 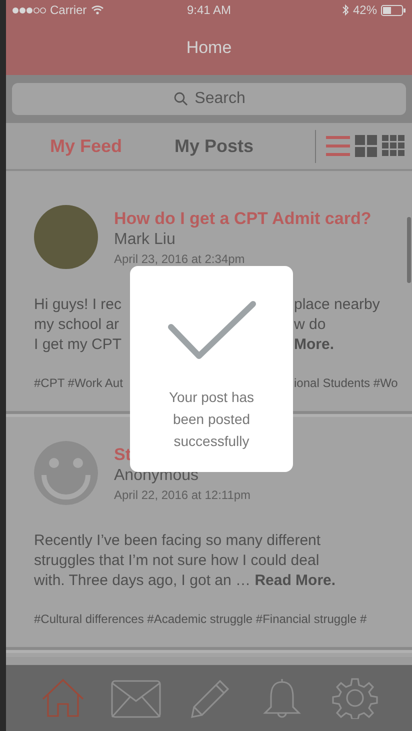 I want to click on post-text: my school ar, so click(x=77, y=325).